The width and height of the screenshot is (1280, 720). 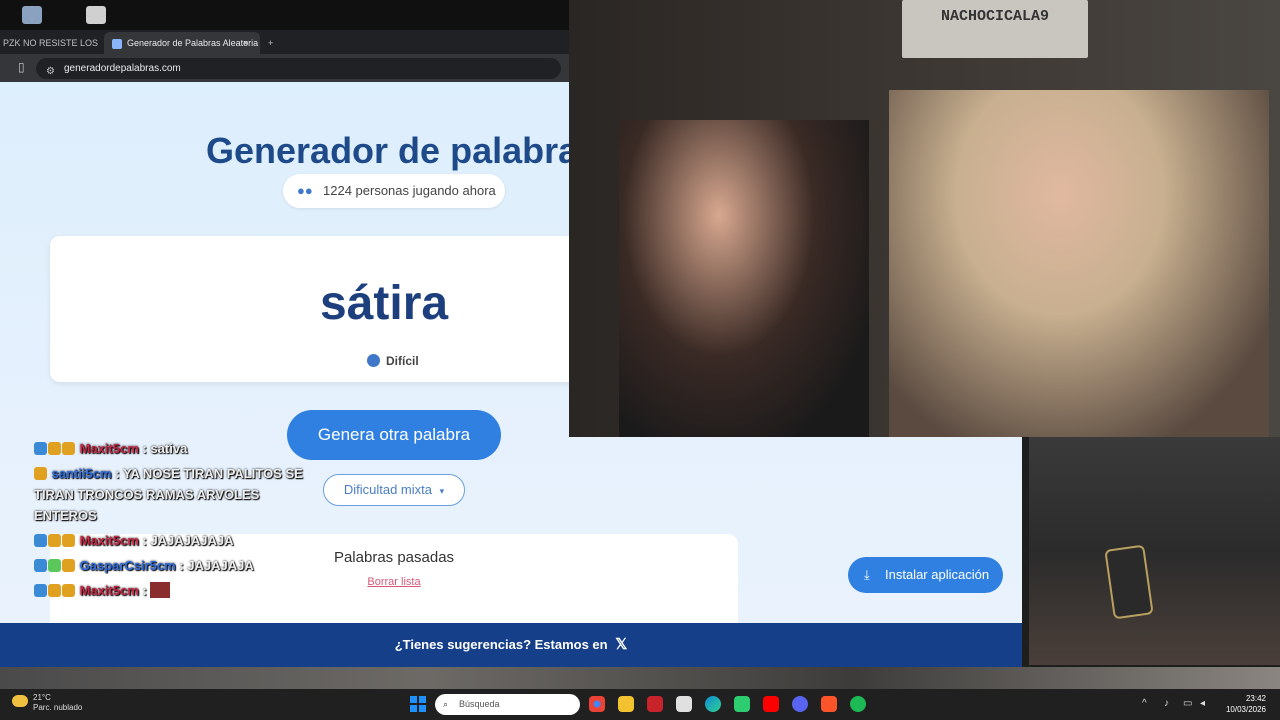 I want to click on users-icon: ●●, so click(x=305, y=190).